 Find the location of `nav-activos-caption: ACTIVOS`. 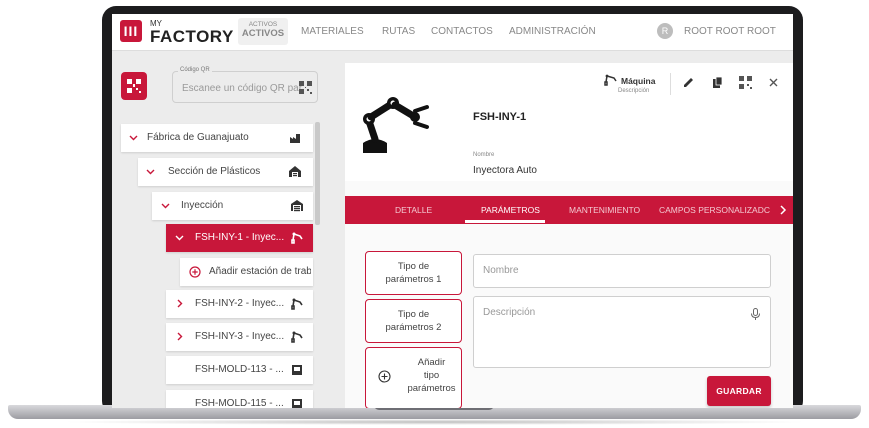

nav-activos-caption: ACTIVOS is located at coordinates (263, 24).